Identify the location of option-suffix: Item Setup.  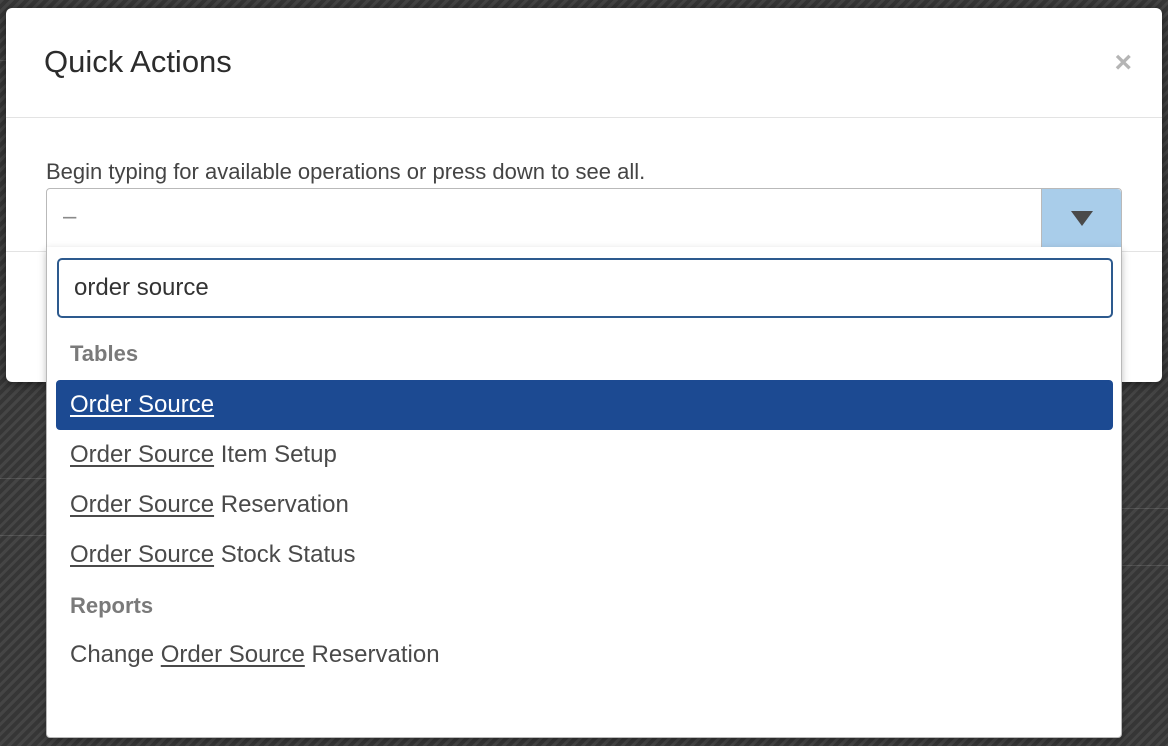
(275, 454).